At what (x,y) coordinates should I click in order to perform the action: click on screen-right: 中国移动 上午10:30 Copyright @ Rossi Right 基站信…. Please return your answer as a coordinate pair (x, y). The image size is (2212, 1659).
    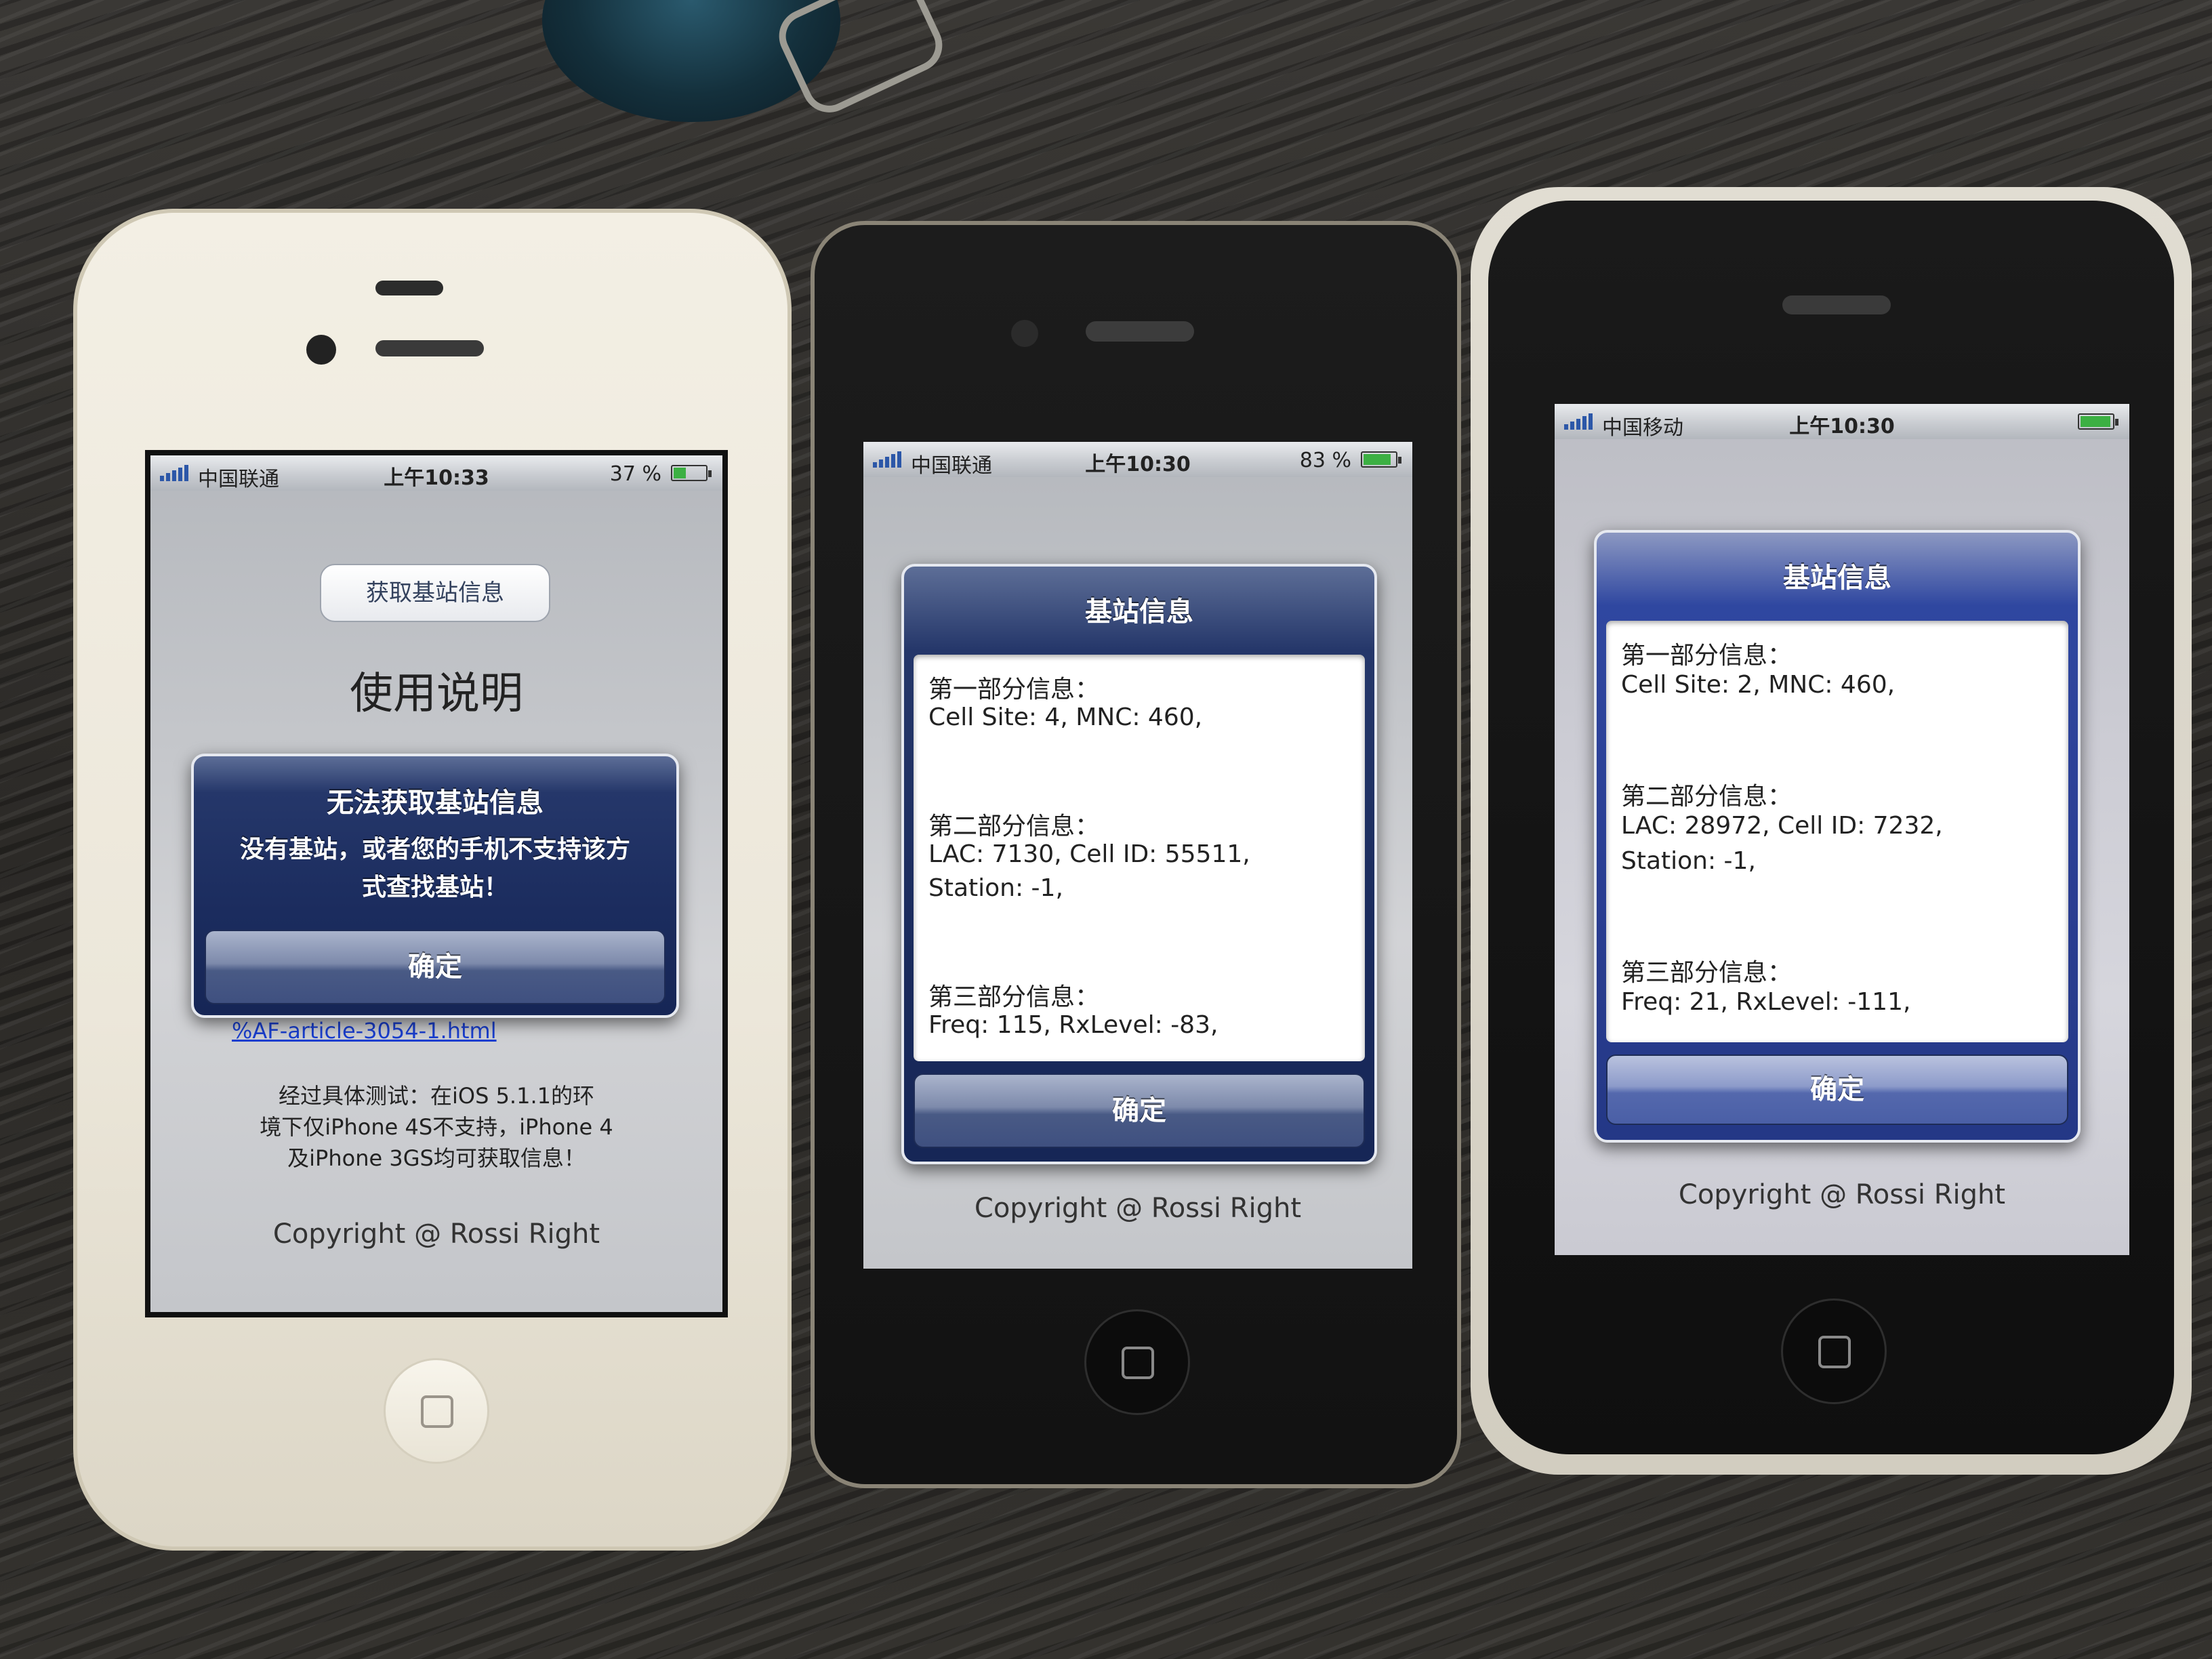
    Looking at the image, I should click on (1842, 829).